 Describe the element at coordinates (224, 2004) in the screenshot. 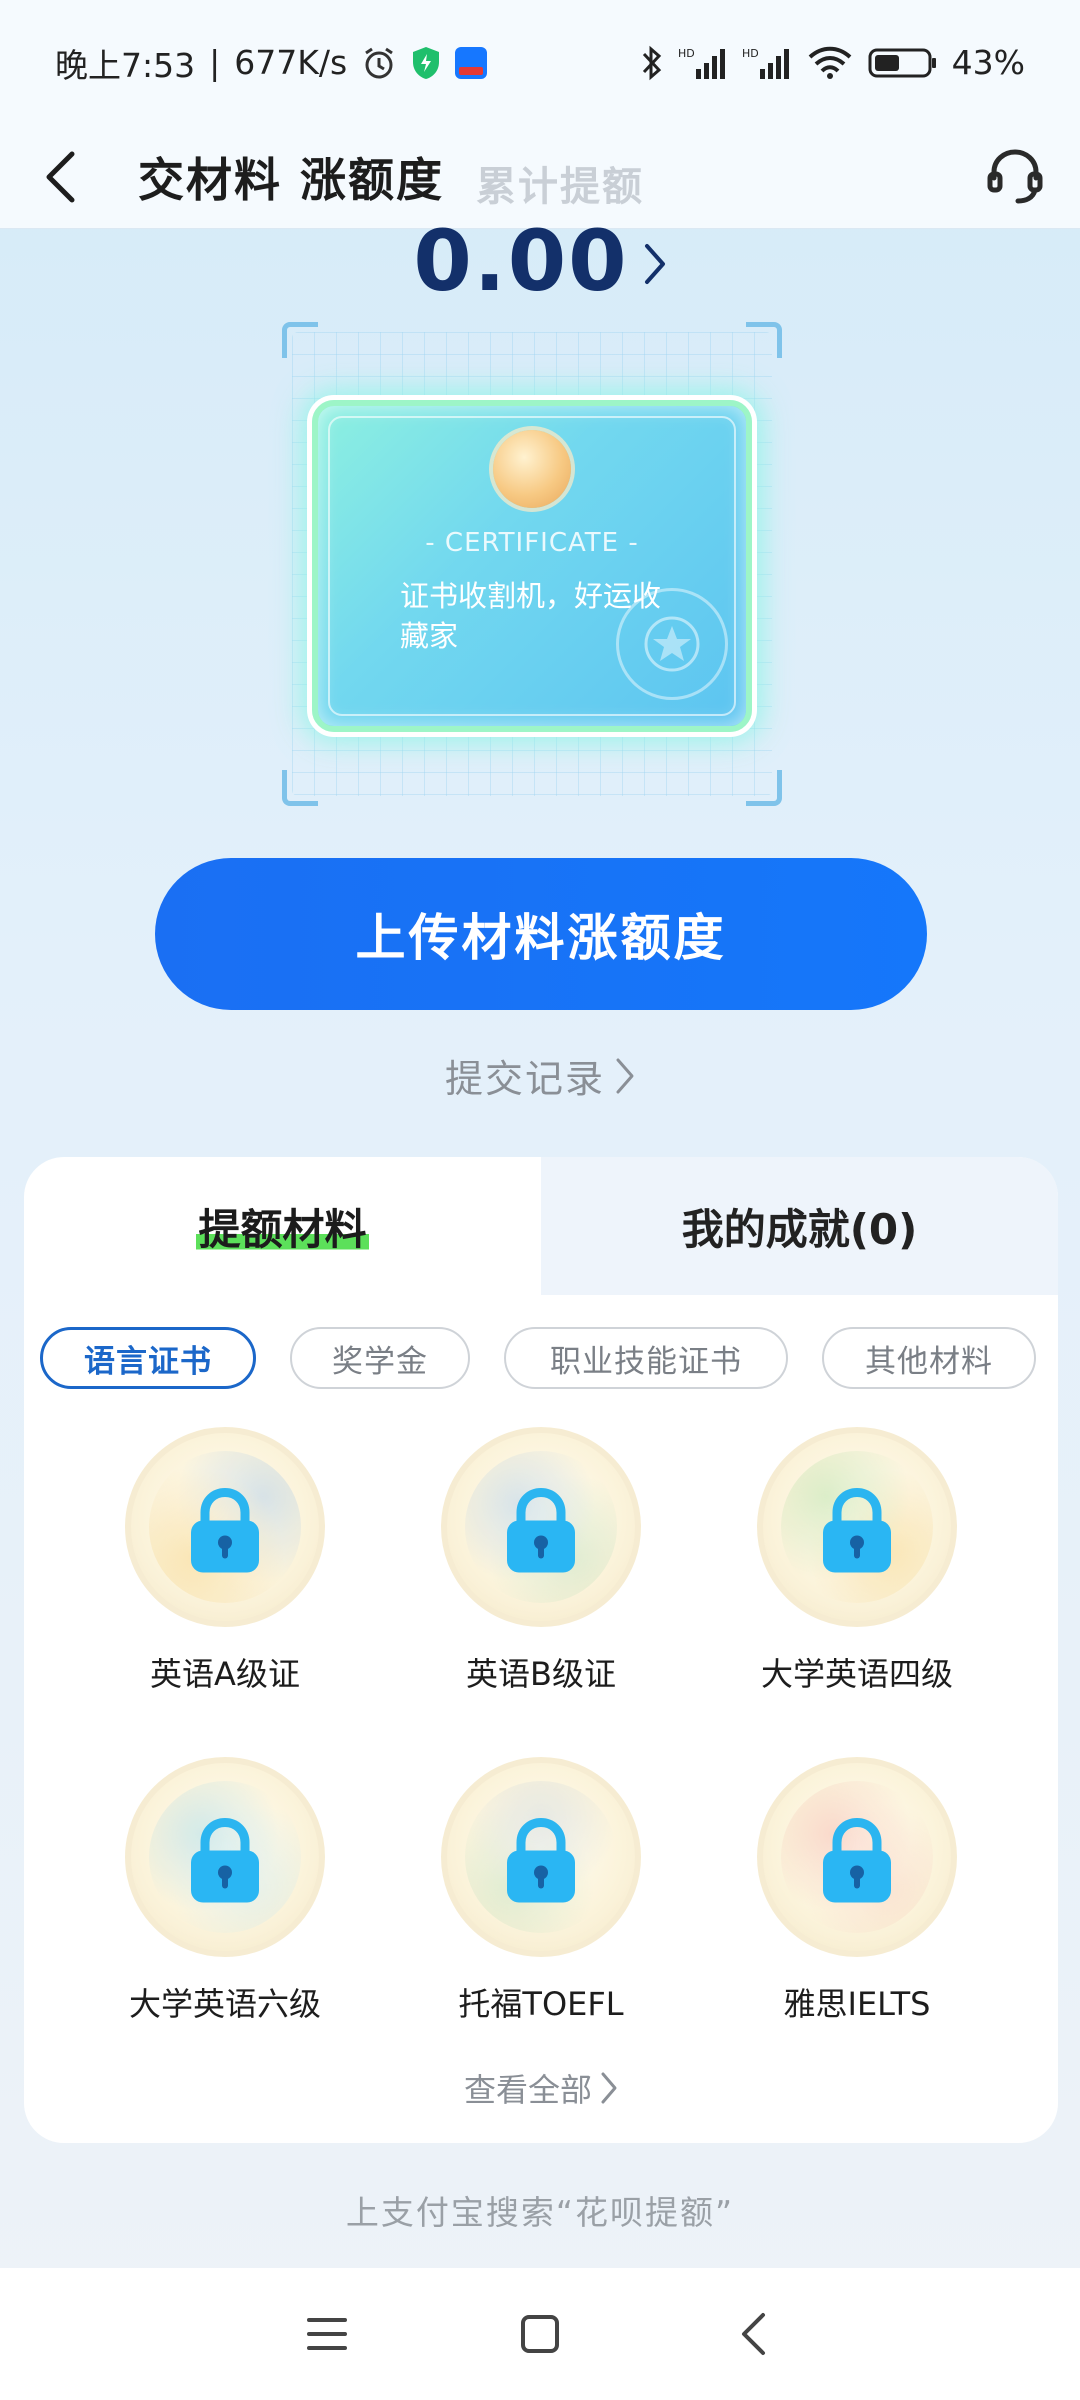

I see `badge-label: 大学英语六级` at that location.